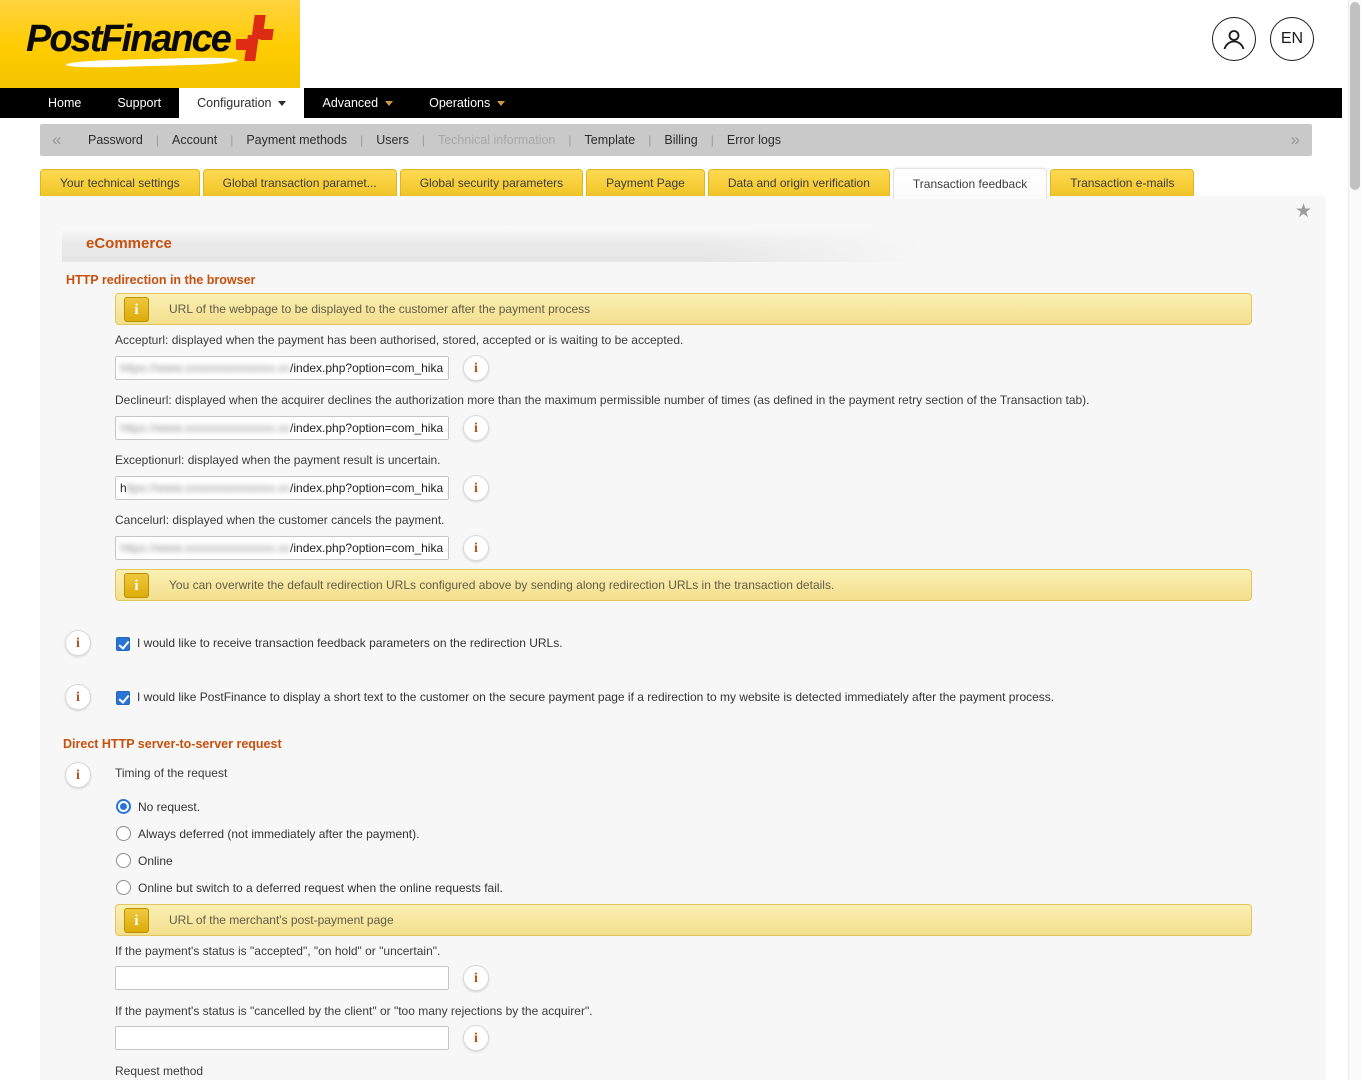 The height and width of the screenshot is (1080, 1364). What do you see at coordinates (172, 744) in the screenshot?
I see `server-request-heading: Direct HTTP server-to-server request` at bounding box center [172, 744].